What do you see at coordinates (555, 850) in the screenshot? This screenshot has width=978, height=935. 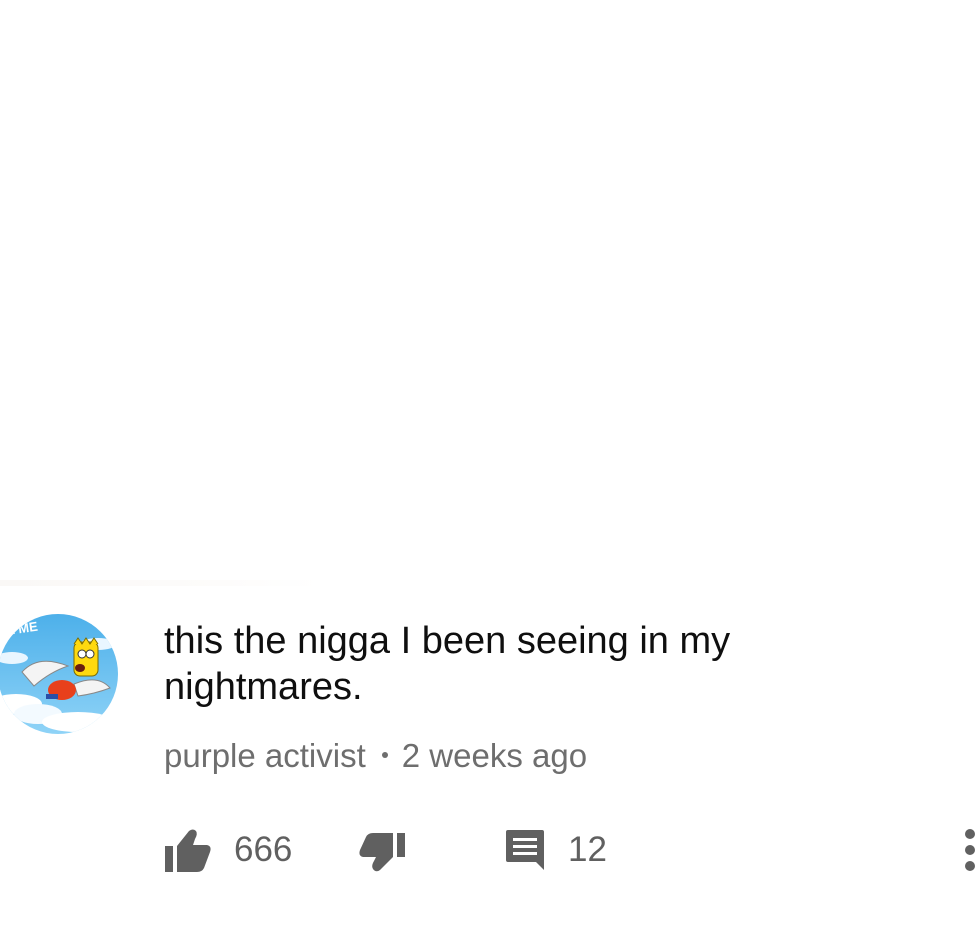 I see `reply-button: 12` at bounding box center [555, 850].